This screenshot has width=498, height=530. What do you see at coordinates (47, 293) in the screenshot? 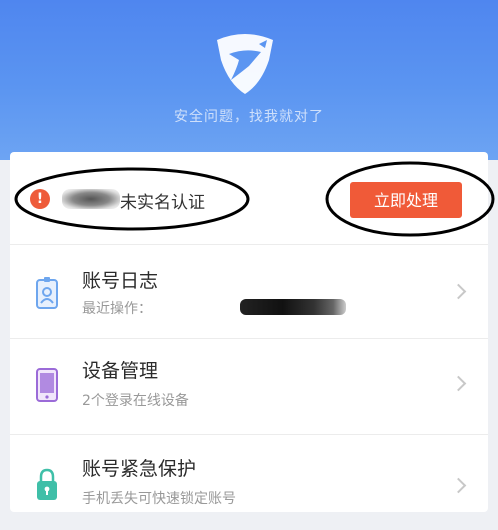
I see `id-badge-icon` at bounding box center [47, 293].